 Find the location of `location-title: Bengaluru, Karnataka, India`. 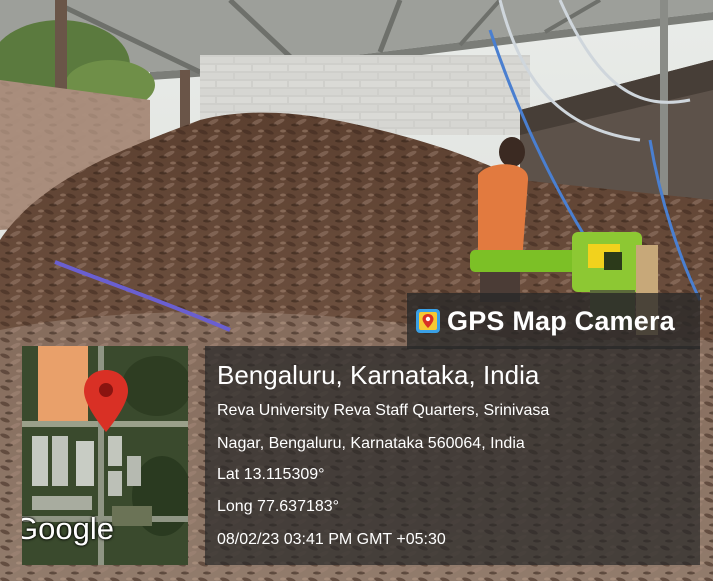

location-title: Bengaluru, Karnataka, India is located at coordinates (378, 375).